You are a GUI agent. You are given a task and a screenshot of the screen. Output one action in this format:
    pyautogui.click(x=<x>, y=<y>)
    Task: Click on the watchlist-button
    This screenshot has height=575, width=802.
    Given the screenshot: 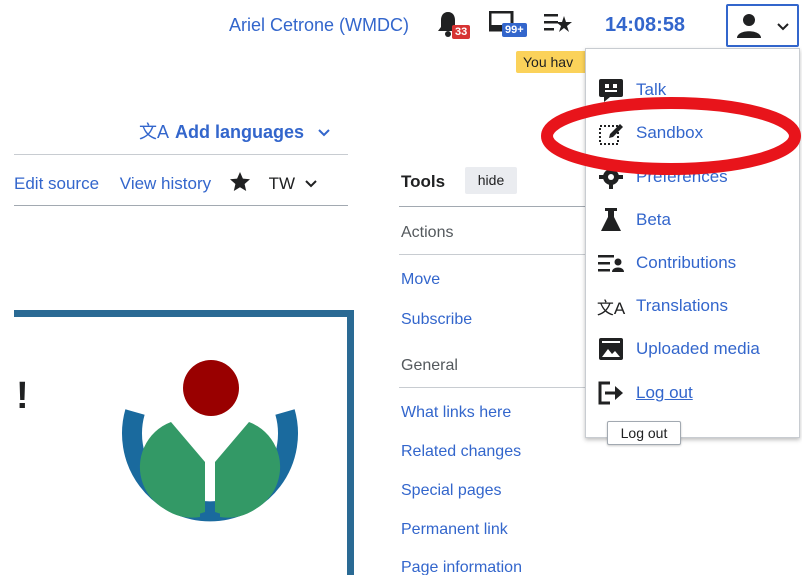 What is the action you would take?
    pyautogui.click(x=558, y=24)
    